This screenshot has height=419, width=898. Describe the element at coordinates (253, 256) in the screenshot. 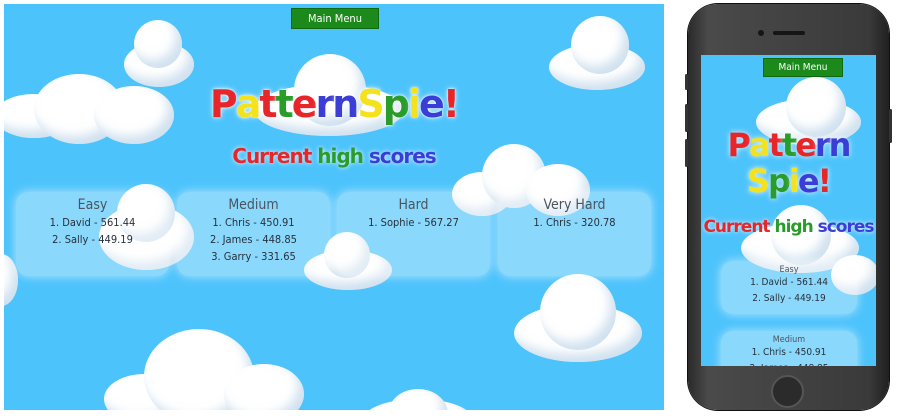

I see `score-entry: 3. Garry - 331.65` at that location.